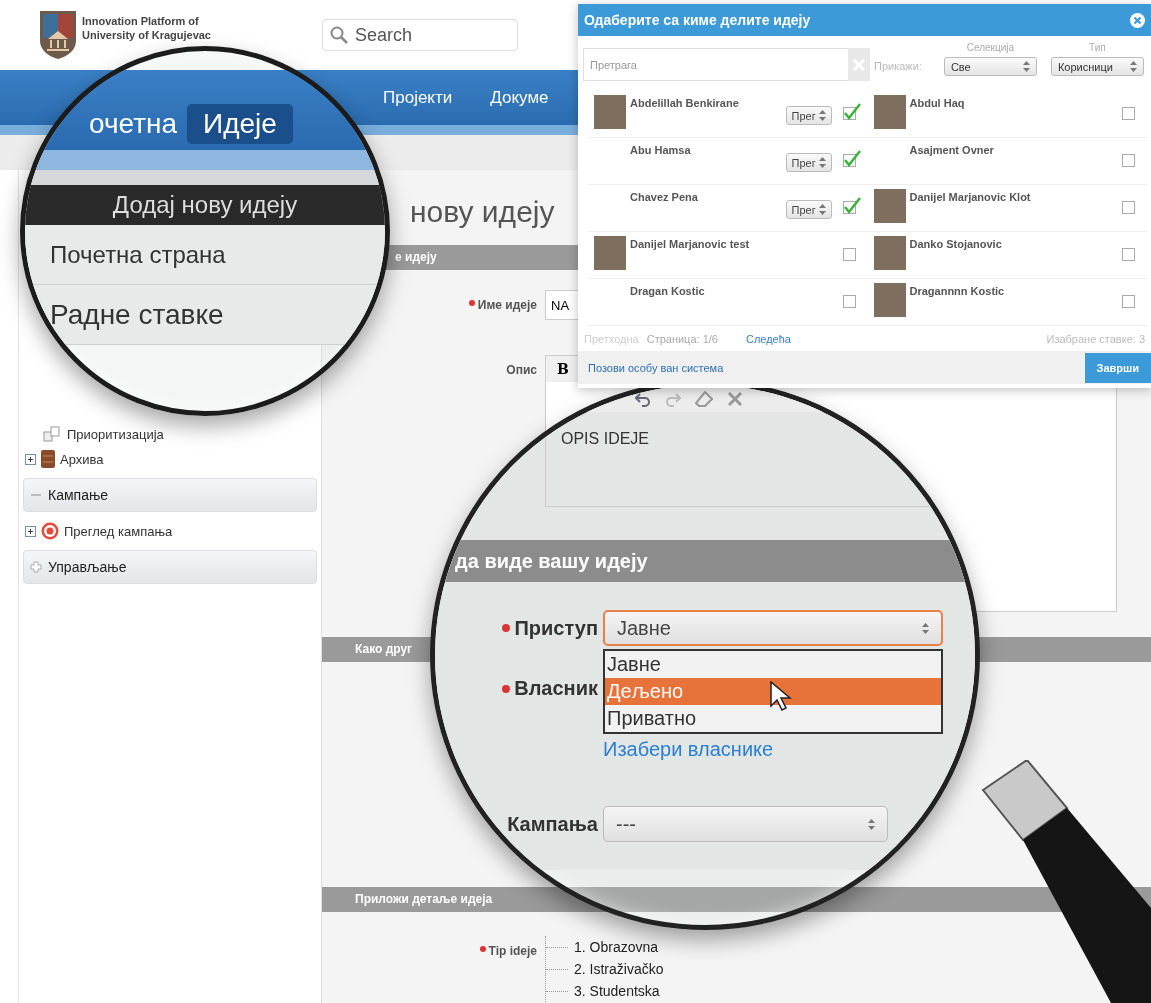 The image size is (1151, 1003). Describe the element at coordinates (656, 367) in the screenshot. I see `invite-link: Позови особу ван система` at that location.